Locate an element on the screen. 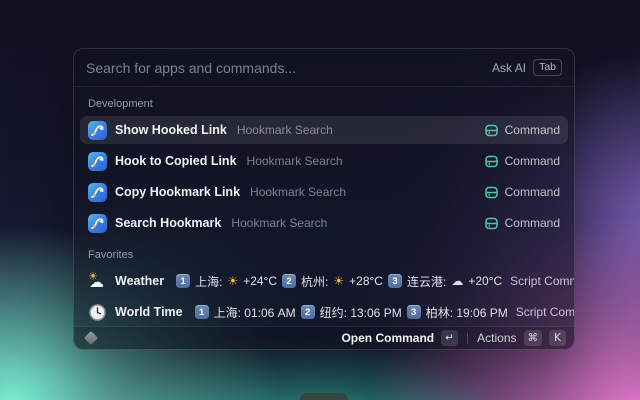  raycast-logo-icon is located at coordinates (91, 338).